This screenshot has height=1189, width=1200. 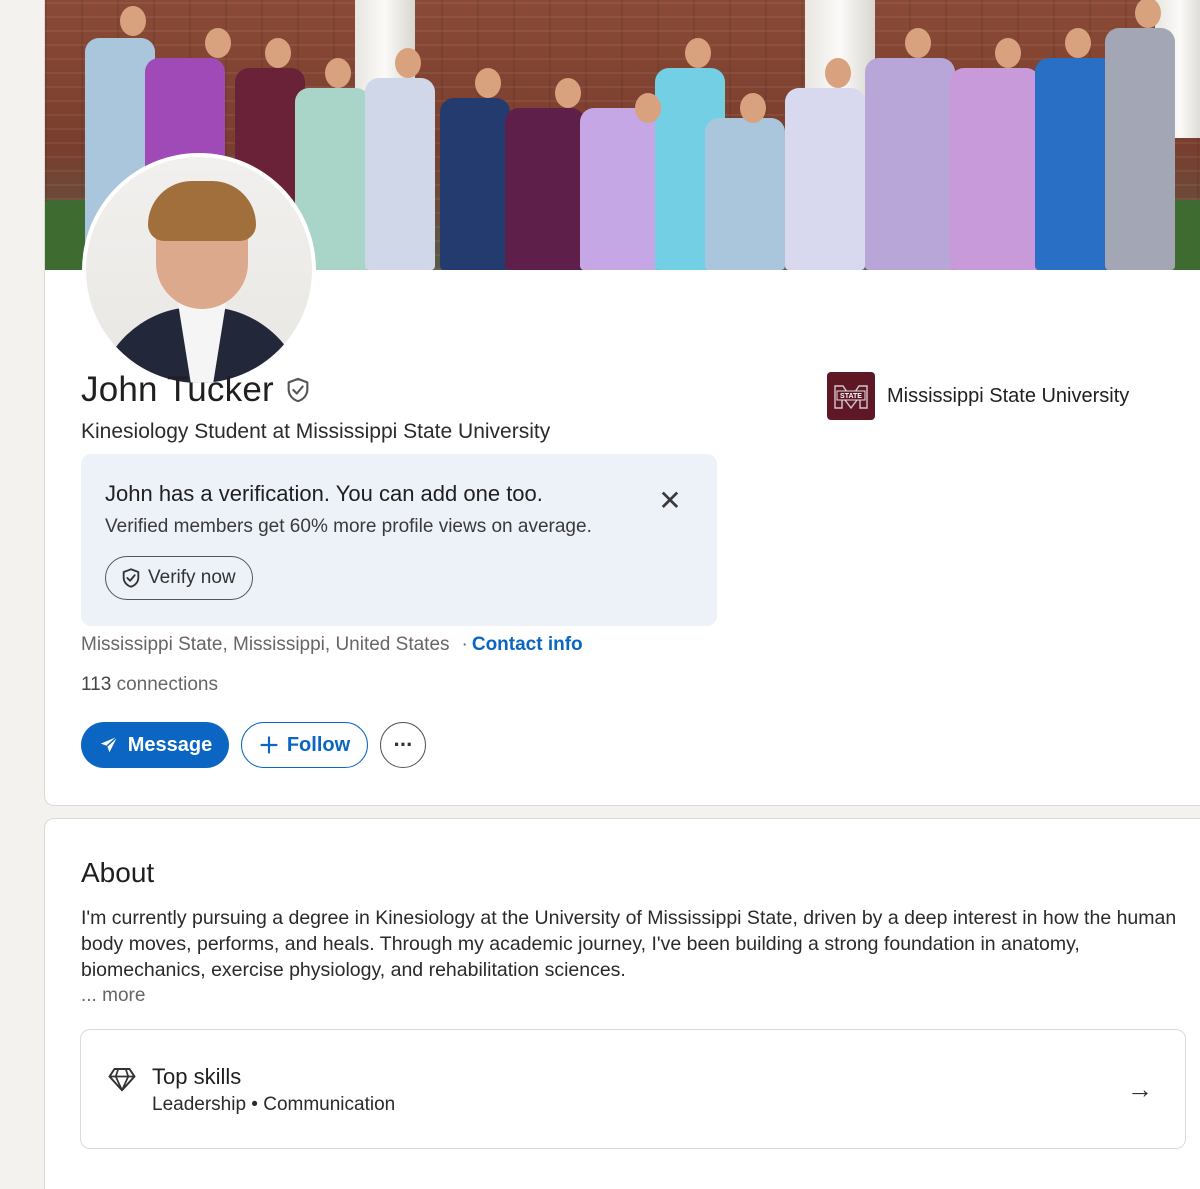 What do you see at coordinates (113, 996) in the screenshot?
I see `see-more-link: ... more` at bounding box center [113, 996].